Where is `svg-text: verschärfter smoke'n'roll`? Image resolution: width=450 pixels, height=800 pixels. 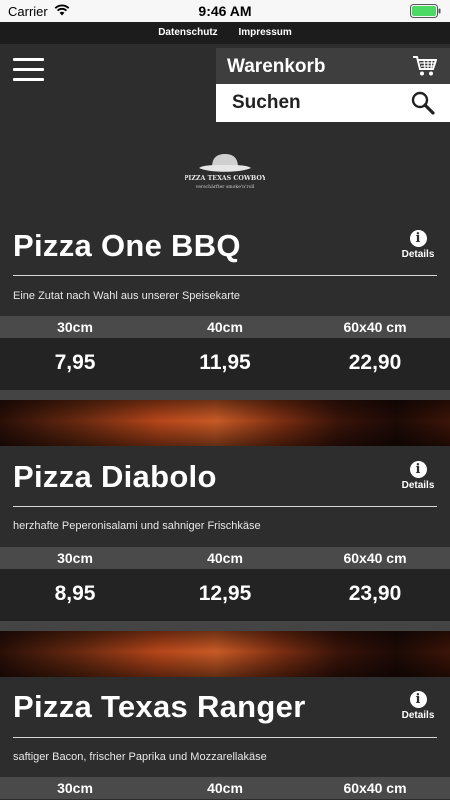 svg-text: verschärfter smoke'n'roll is located at coordinates (225, 187).